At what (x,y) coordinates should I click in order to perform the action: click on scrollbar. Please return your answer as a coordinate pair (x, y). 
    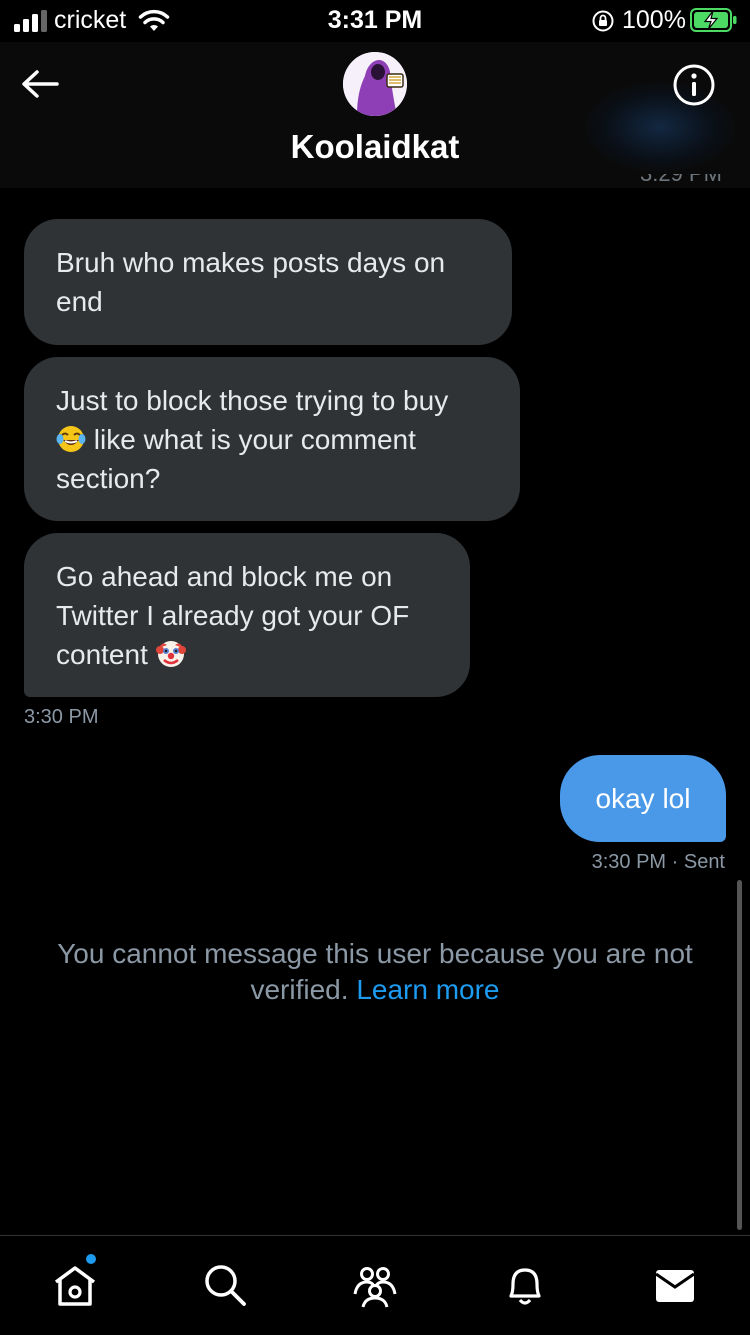
    Looking at the image, I should click on (739, 1055).